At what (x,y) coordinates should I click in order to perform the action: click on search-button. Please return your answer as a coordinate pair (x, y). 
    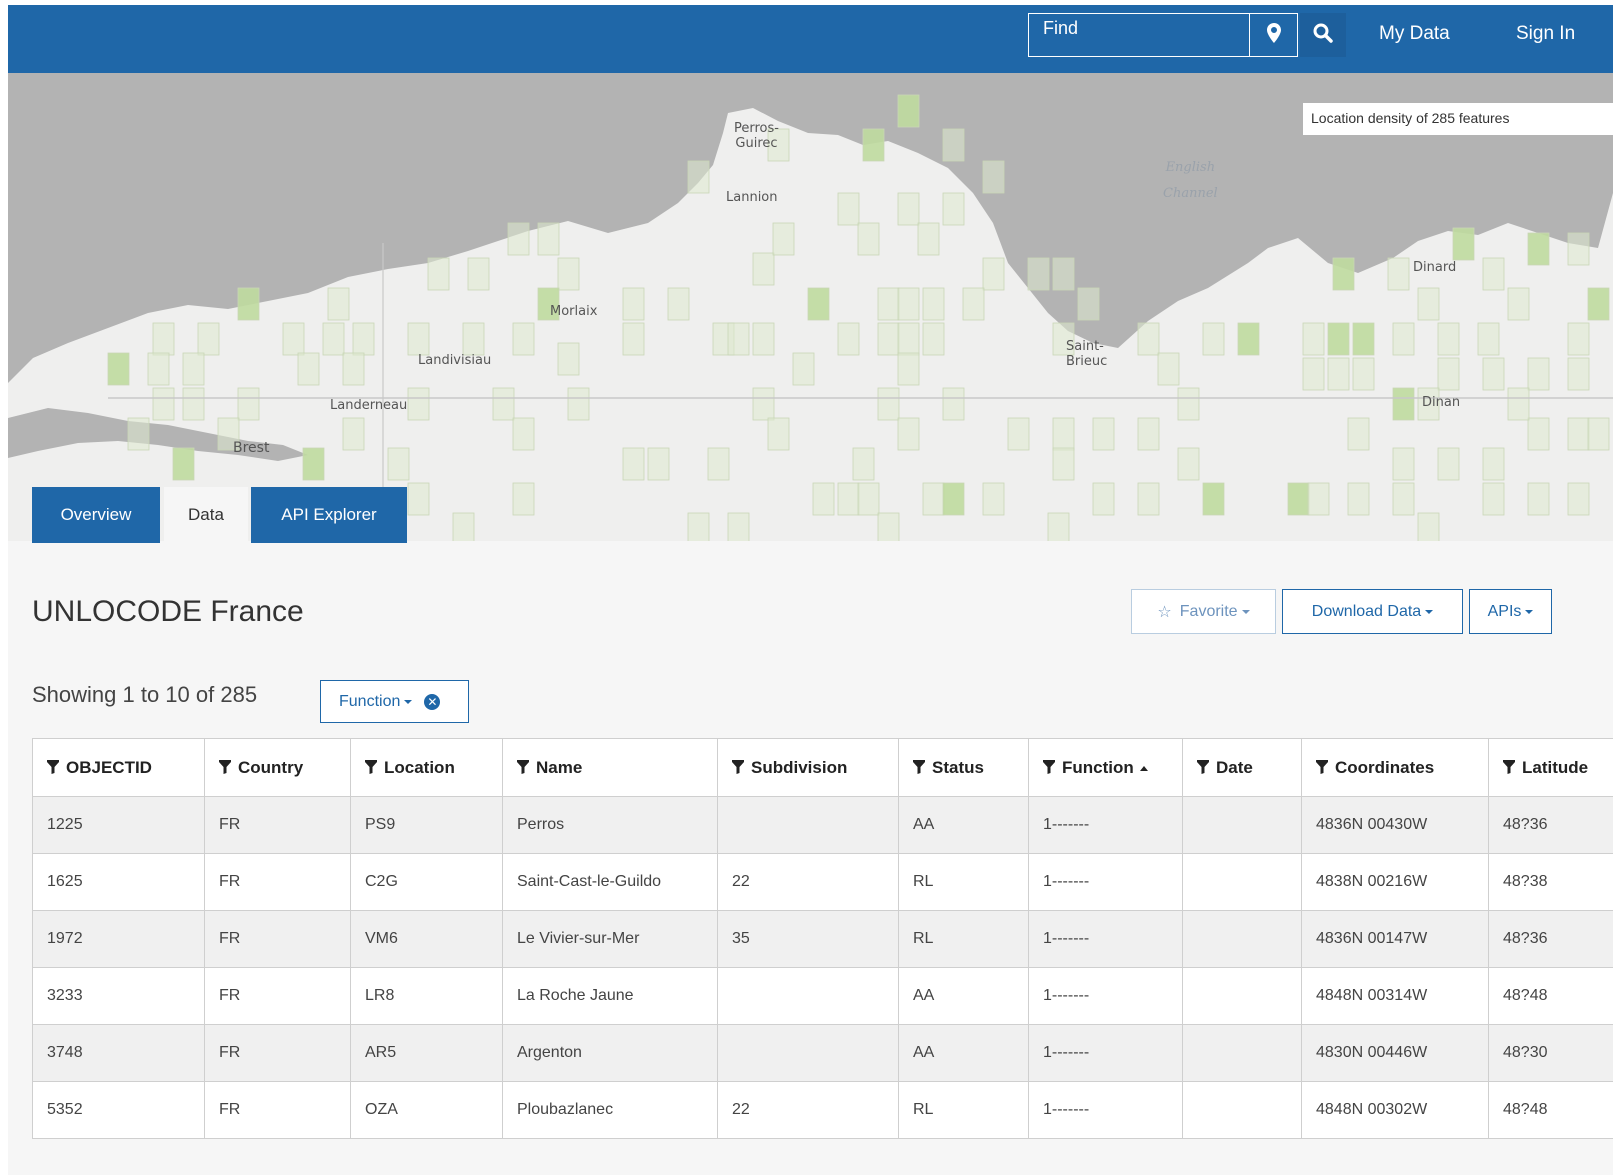
    Looking at the image, I should click on (1323, 35).